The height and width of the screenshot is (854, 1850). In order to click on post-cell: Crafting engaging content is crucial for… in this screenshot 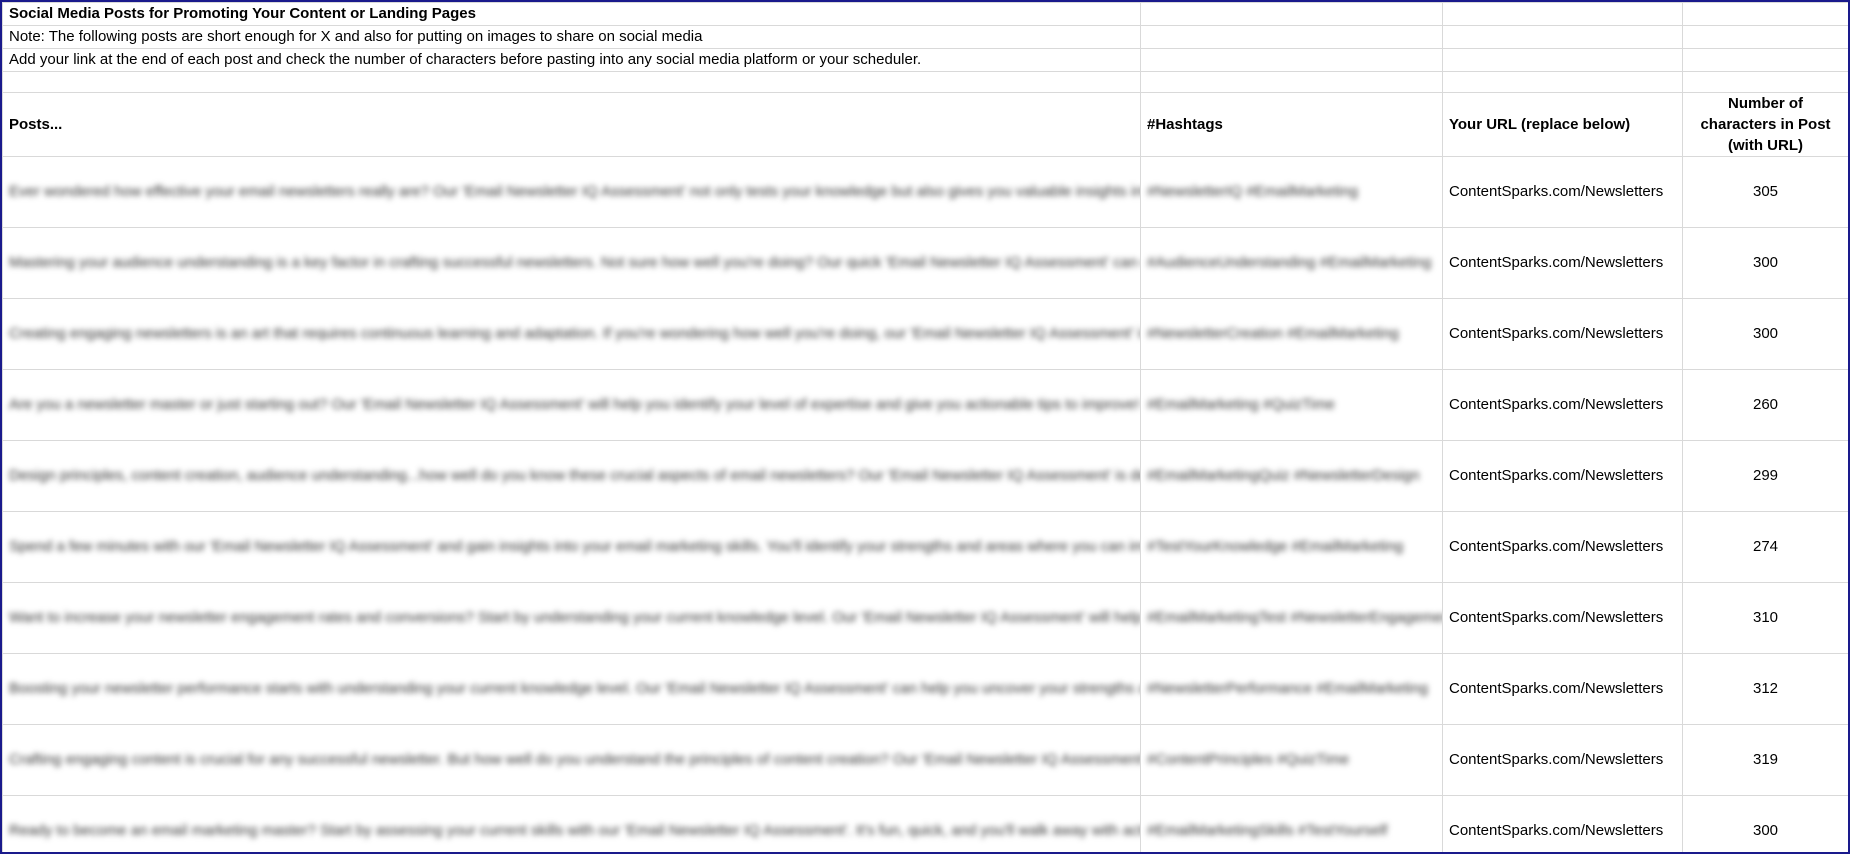, I will do `click(571, 760)`.